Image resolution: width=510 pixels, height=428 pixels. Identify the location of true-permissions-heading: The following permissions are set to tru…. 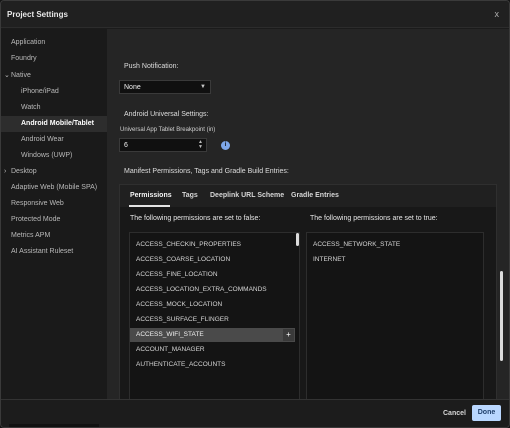
(374, 218).